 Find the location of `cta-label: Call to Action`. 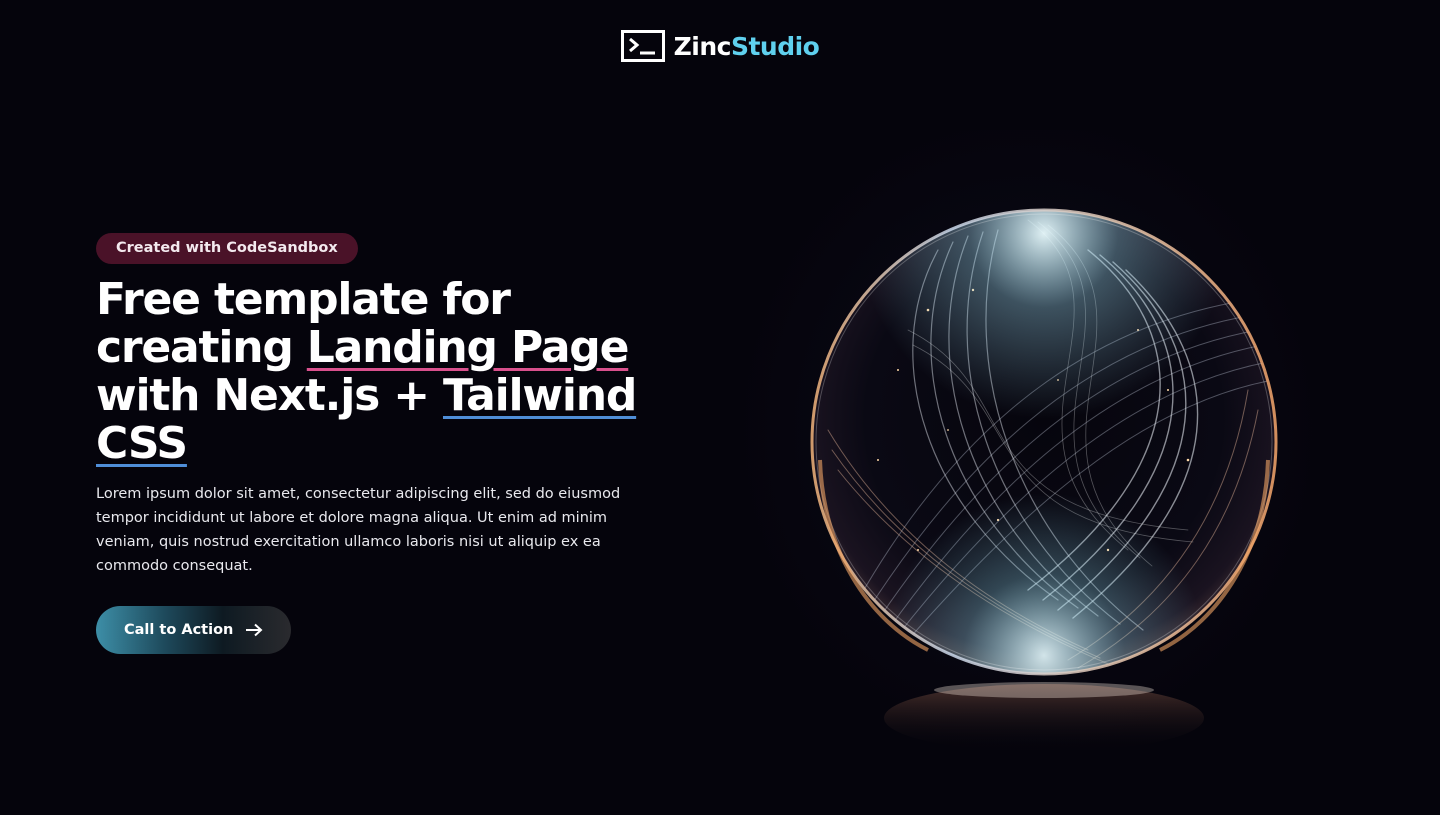

cta-label: Call to Action is located at coordinates (179, 630).